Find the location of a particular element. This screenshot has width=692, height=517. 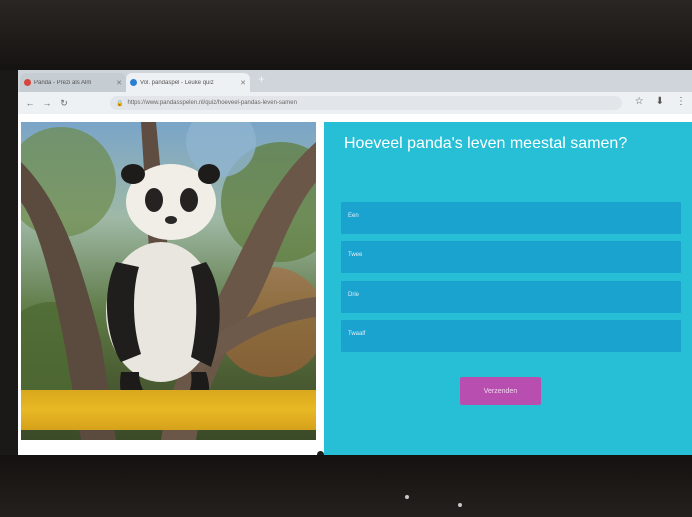

quiz-question: Hoeveel panda's leven meestal samen? is located at coordinates (486, 143).